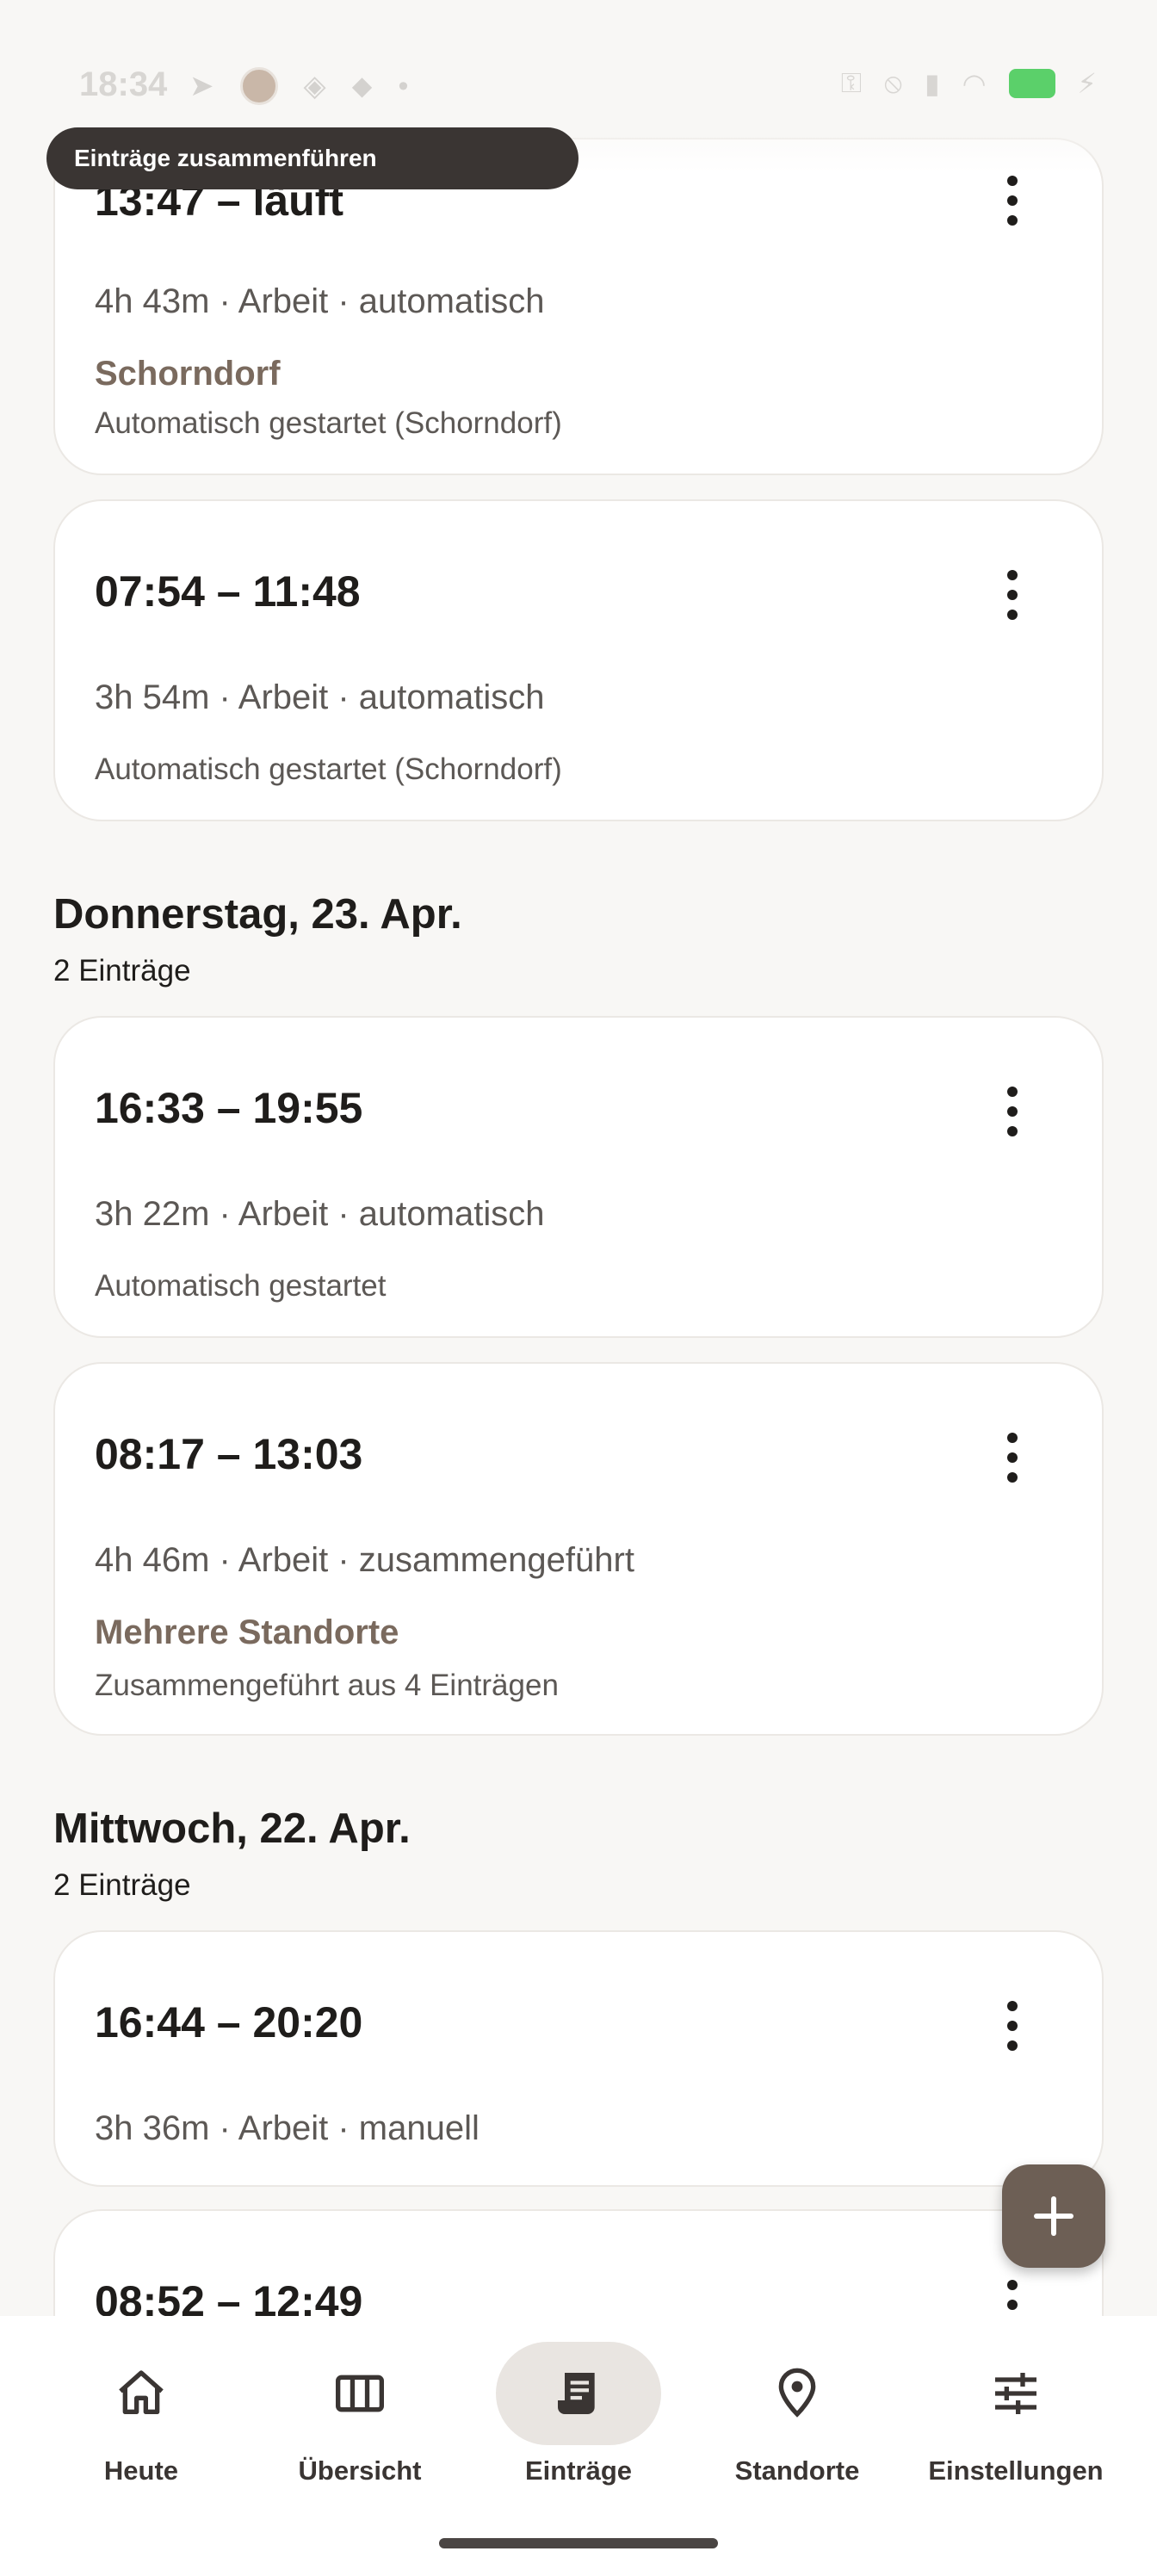  I want to click on nav-item-standorte: Standorte, so click(797, 2415).